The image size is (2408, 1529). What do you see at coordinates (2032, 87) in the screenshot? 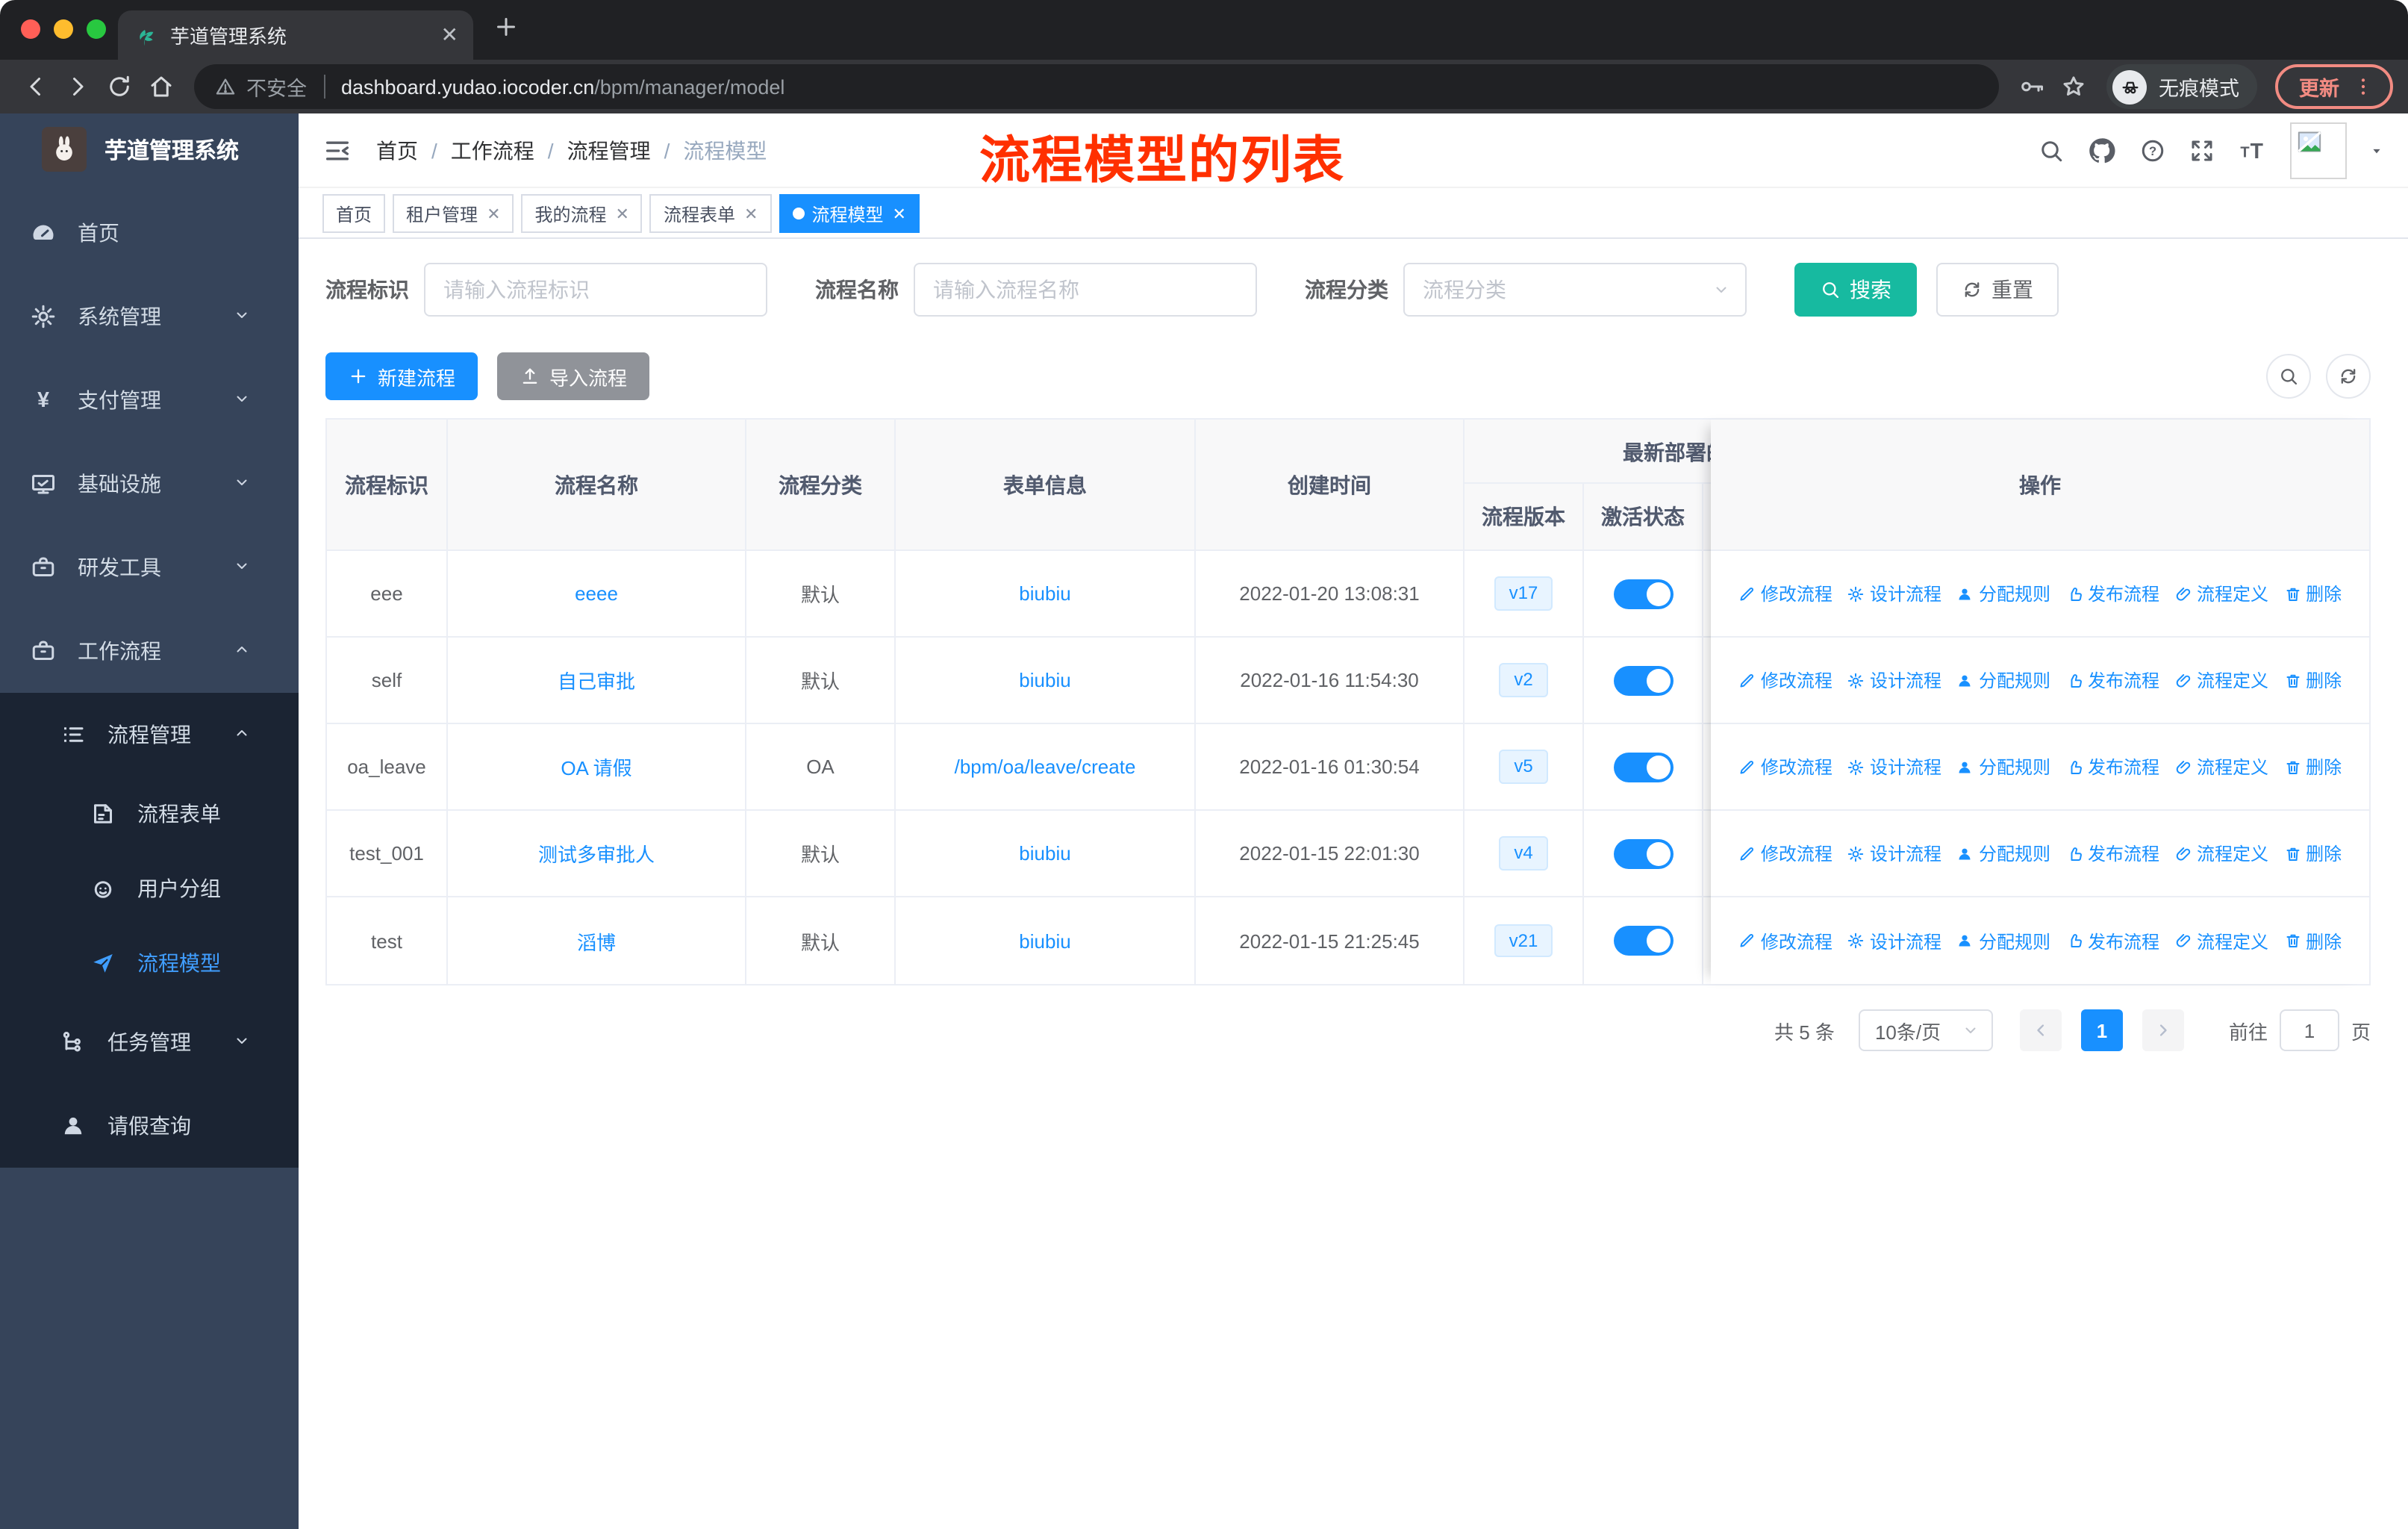
I see `password-key-button` at bounding box center [2032, 87].